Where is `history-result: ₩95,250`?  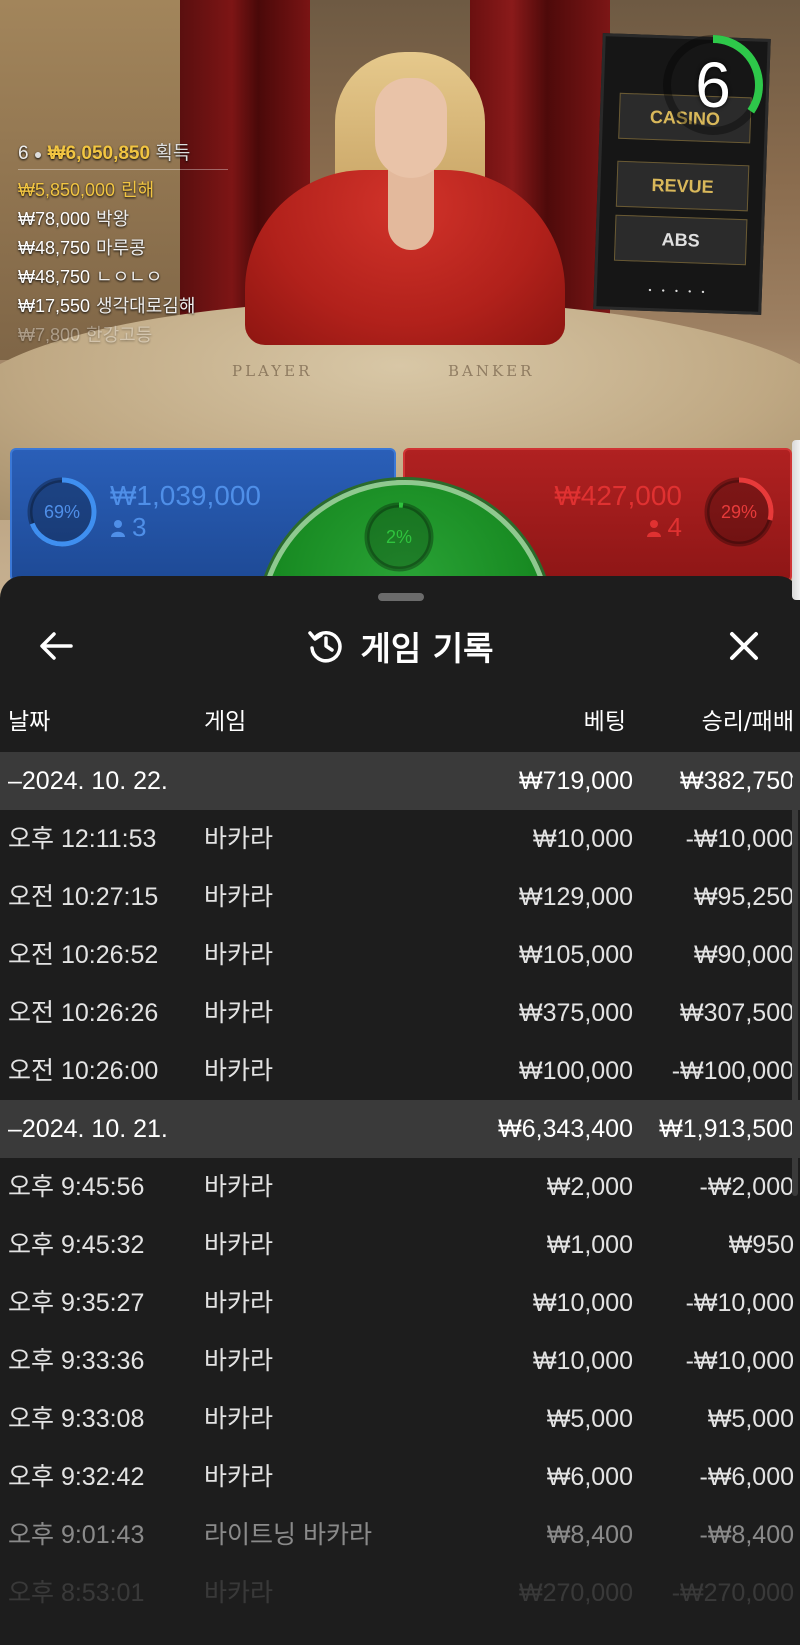
history-result: ₩95,250 is located at coordinates (743, 897).